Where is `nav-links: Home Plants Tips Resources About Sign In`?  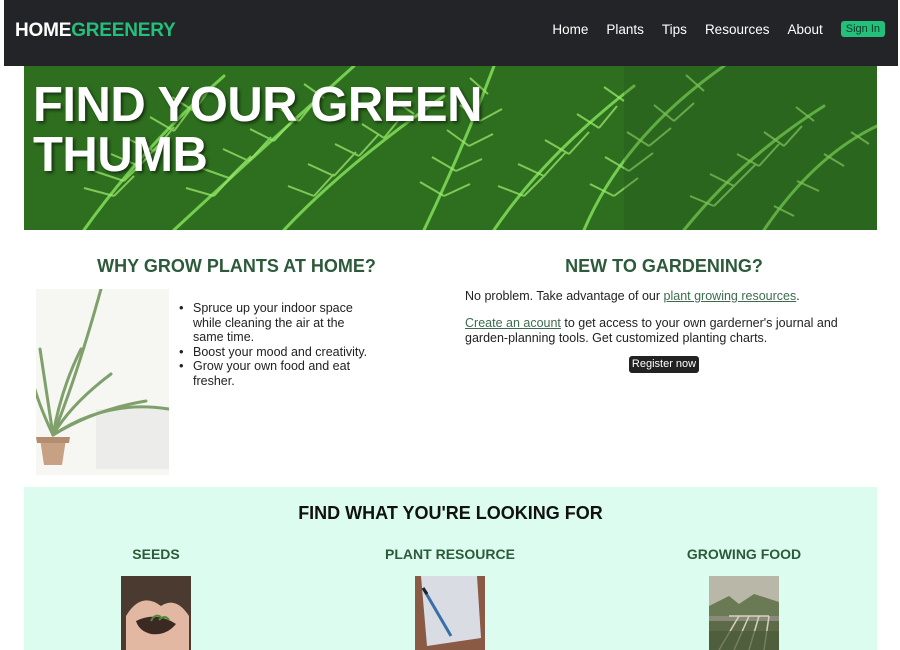 nav-links: Home Plants Tips Resources About Sign In is located at coordinates (709, 29).